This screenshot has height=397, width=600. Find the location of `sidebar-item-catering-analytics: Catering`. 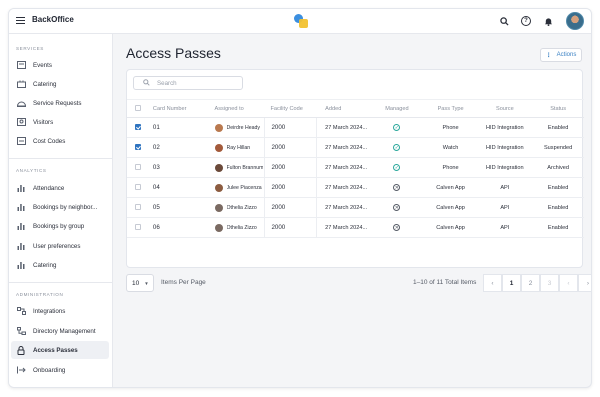

sidebar-item-catering-analytics: Catering is located at coordinates (60, 265).